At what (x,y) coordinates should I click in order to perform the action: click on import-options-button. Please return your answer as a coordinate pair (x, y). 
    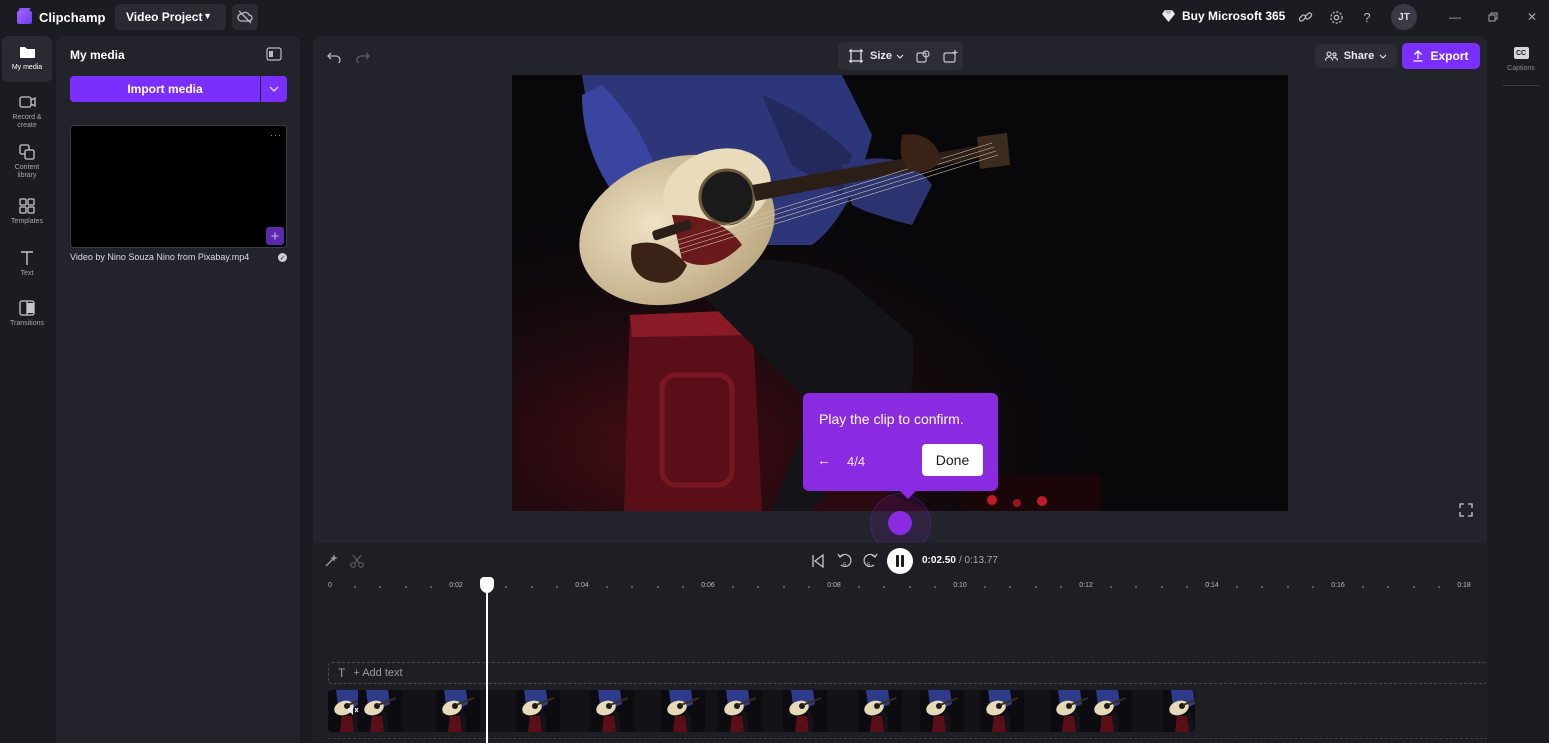
    Looking at the image, I should click on (274, 89).